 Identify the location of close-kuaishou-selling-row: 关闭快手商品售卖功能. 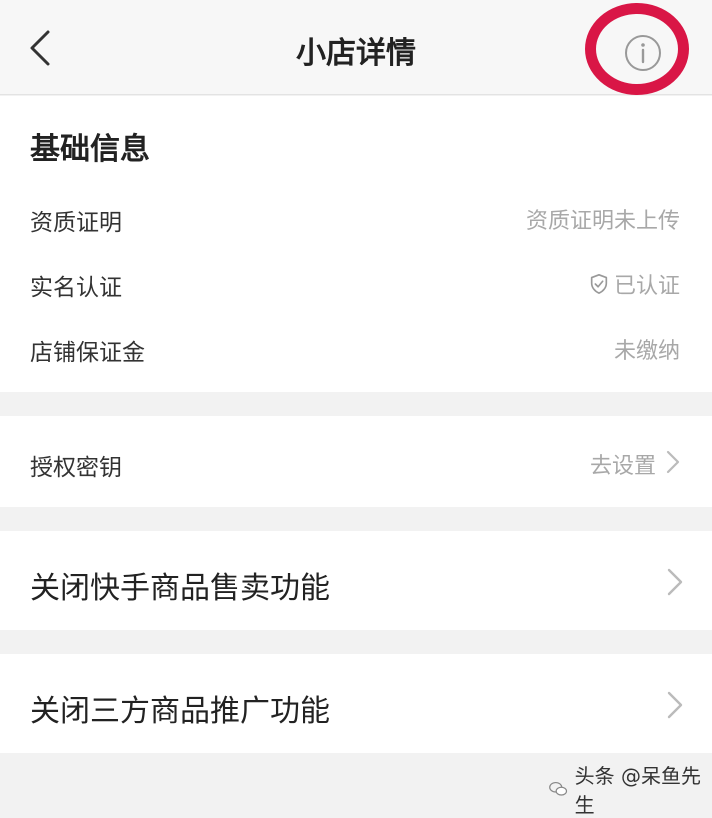
(356, 580).